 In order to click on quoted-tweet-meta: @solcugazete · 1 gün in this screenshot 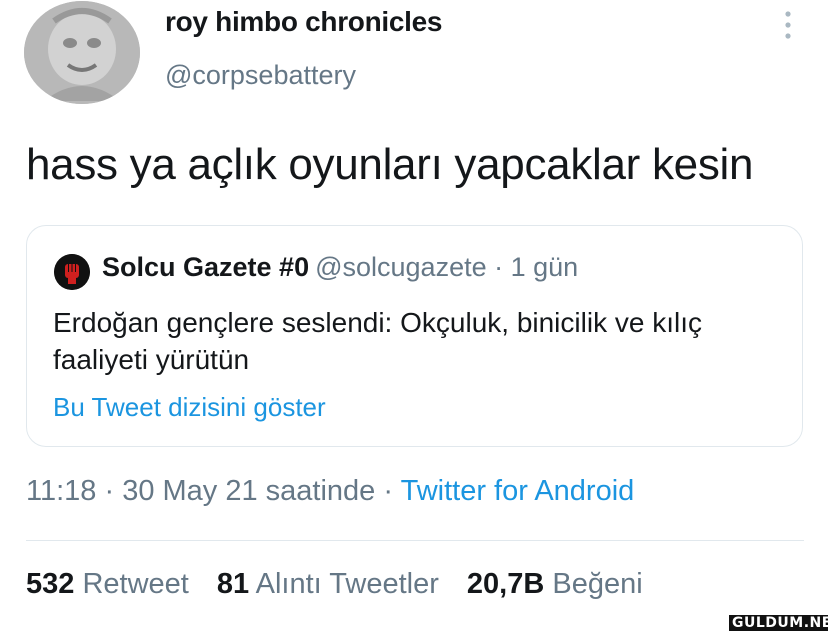, I will do `click(447, 267)`.